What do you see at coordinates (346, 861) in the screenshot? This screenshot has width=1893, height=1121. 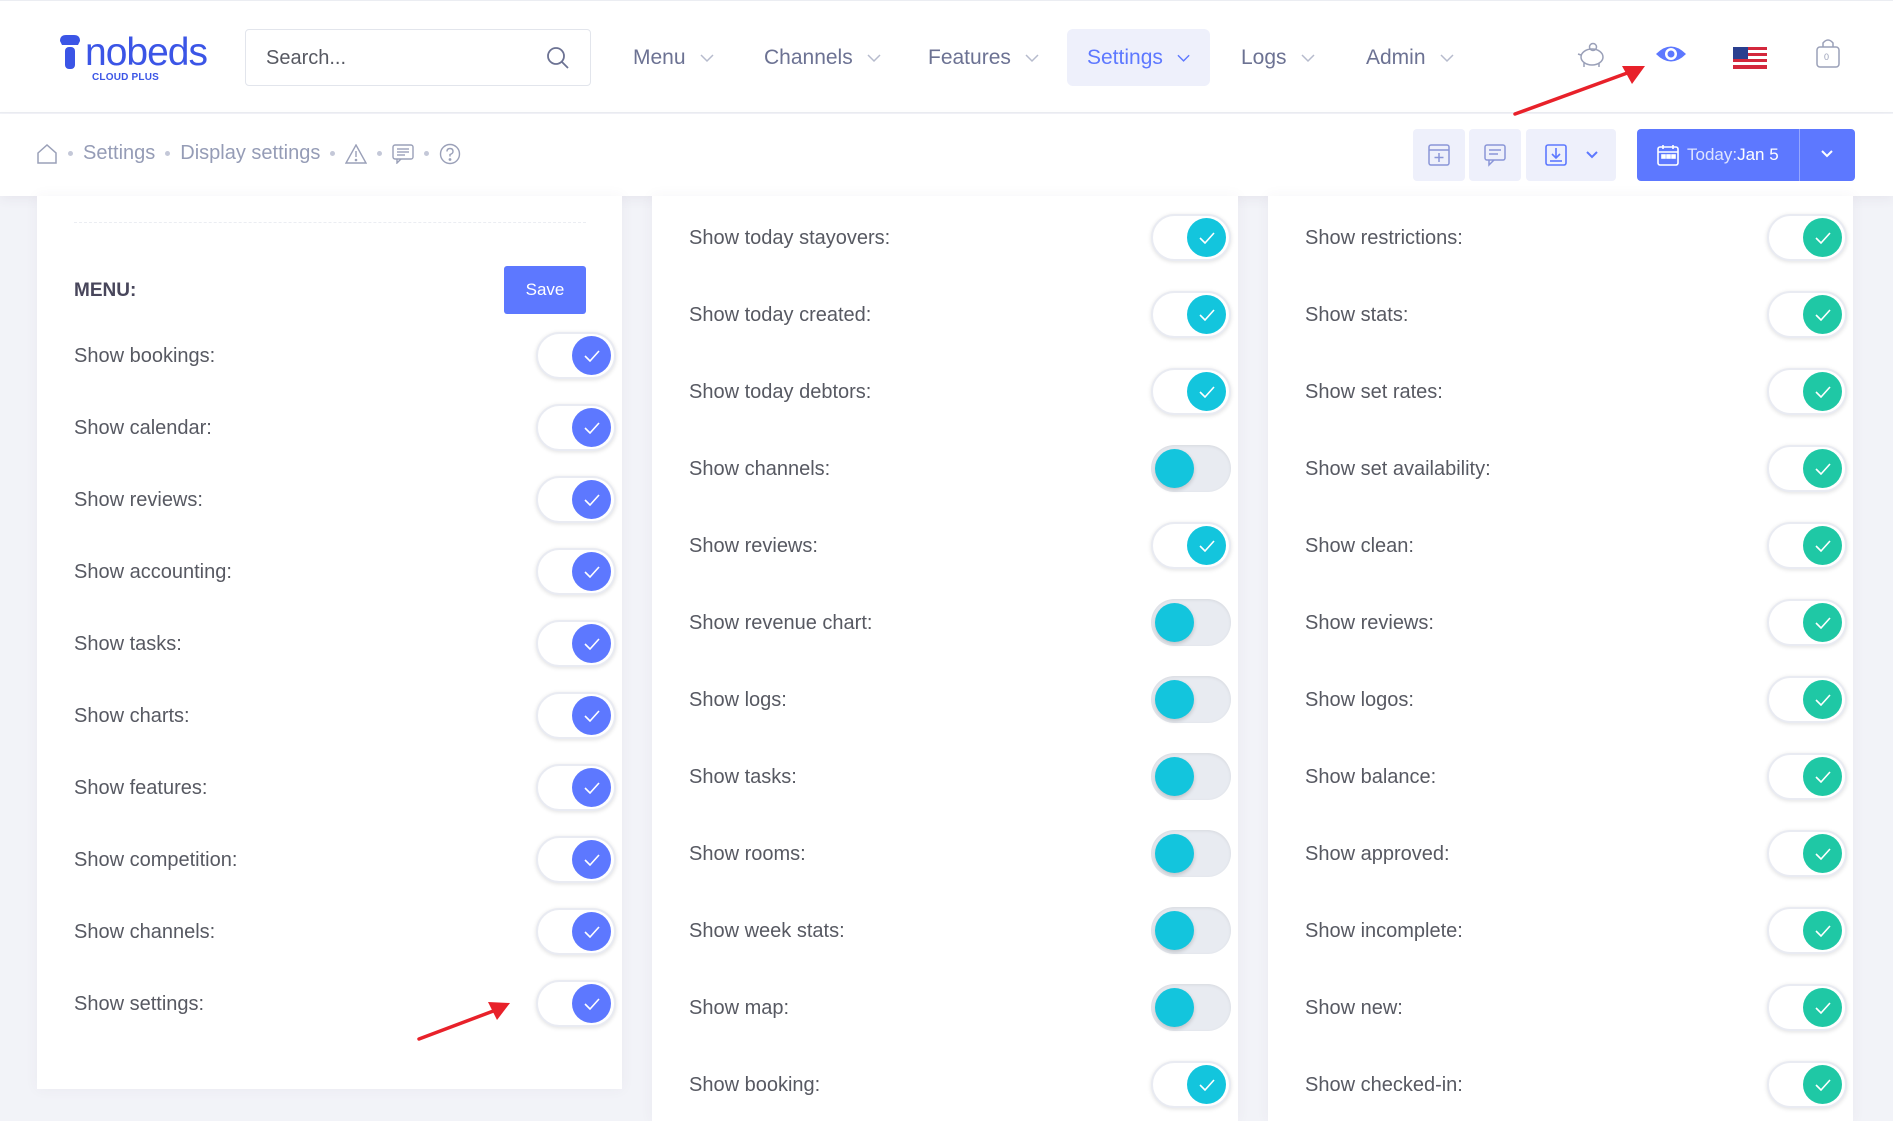 I see `toggle-row: Show competition:` at bounding box center [346, 861].